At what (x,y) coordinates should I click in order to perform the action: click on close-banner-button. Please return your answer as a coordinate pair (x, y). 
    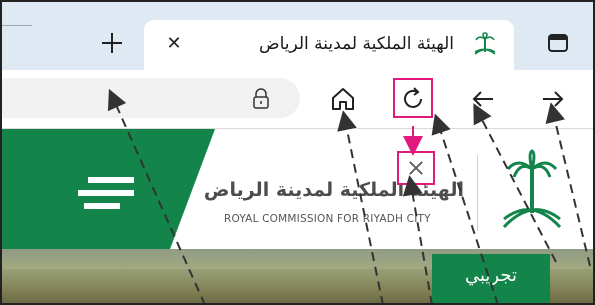
    Looking at the image, I should click on (416, 168).